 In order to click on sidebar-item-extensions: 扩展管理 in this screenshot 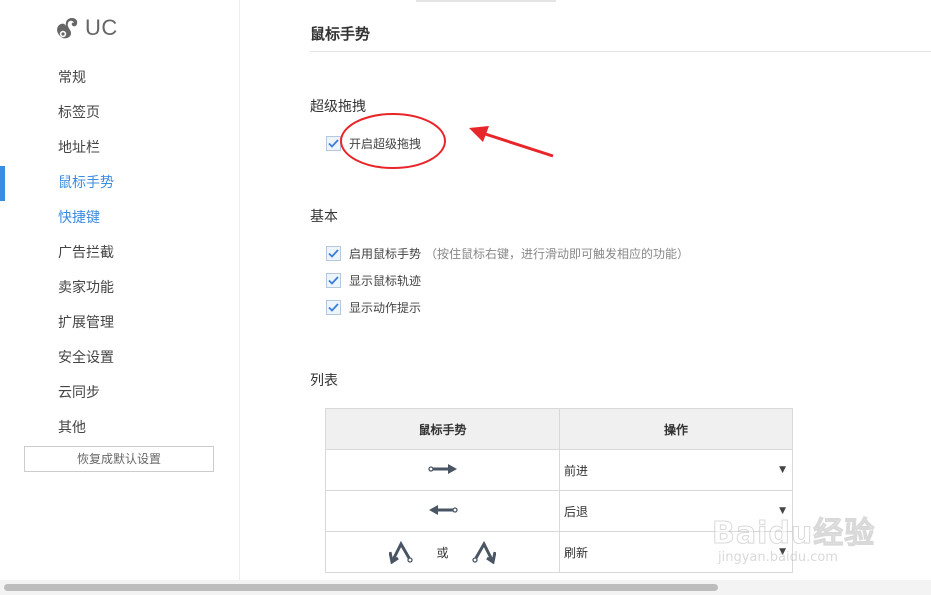, I will do `click(120, 323)`.